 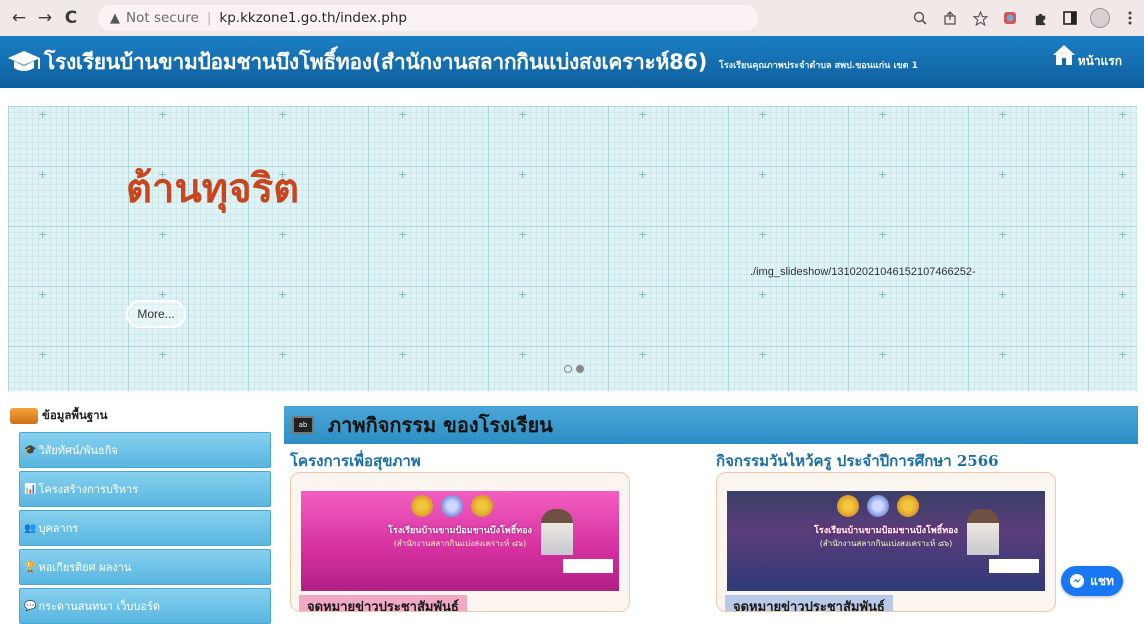 What do you see at coordinates (99, 606) in the screenshot?
I see `sidebar-item-label: กระดานสนทนา เว็บบอร์ด` at bounding box center [99, 606].